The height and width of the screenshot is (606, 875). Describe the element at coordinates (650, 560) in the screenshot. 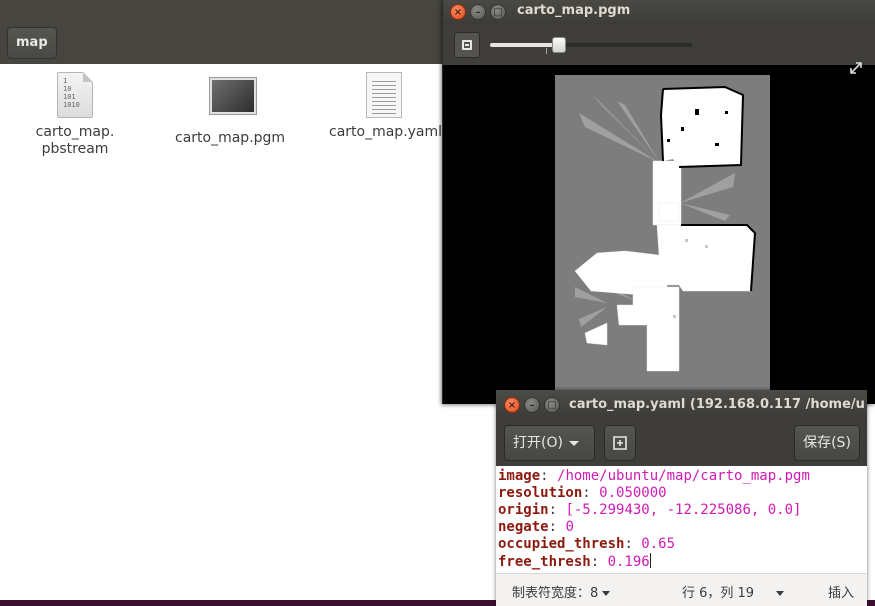

I see `text-cursor` at that location.